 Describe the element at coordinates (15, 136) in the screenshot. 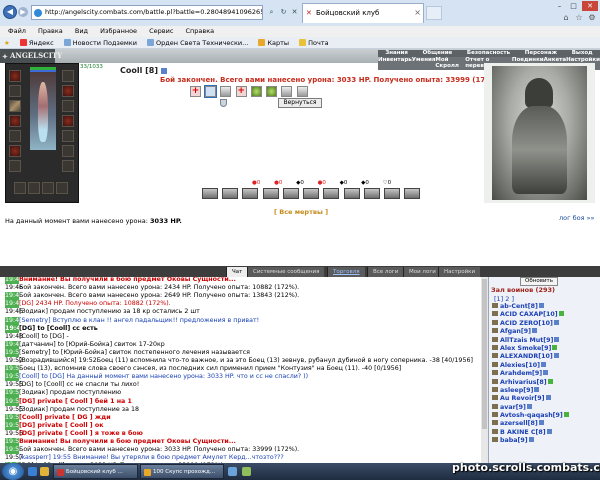

I see `belt-slot` at that location.